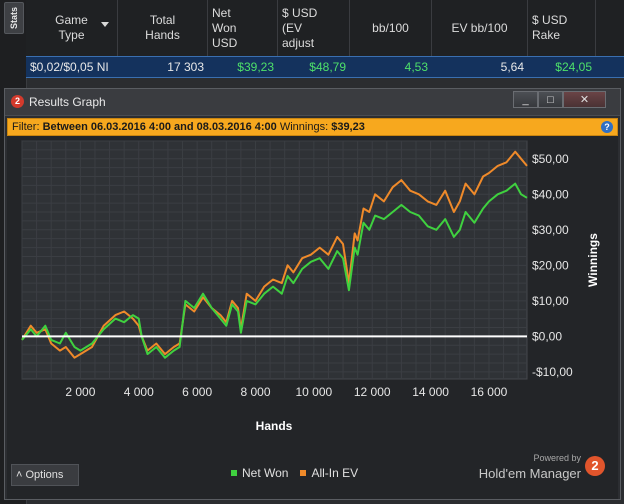  I want to click on window-controls: _ □ ✕, so click(559, 99).